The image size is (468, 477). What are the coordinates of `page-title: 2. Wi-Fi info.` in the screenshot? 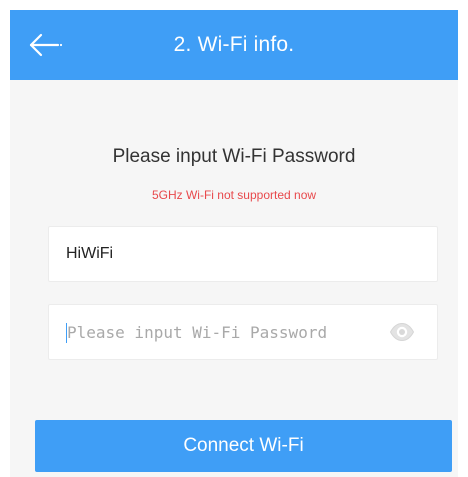 It's located at (234, 44).